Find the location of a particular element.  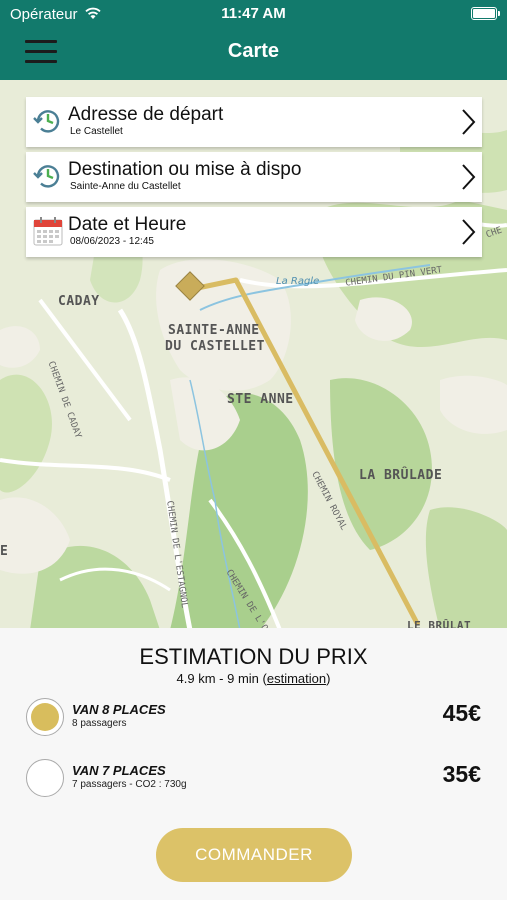

datetime-field: Date et Heure 08/06/2023 - 12:45 is located at coordinates (254, 232).